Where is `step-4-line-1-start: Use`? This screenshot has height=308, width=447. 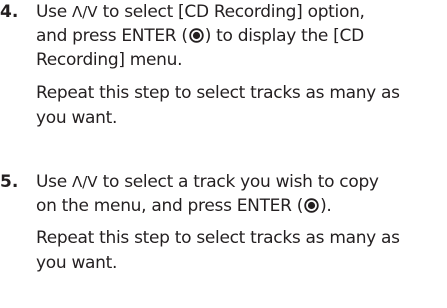
step-4-line-1-start: Use is located at coordinates (54, 12).